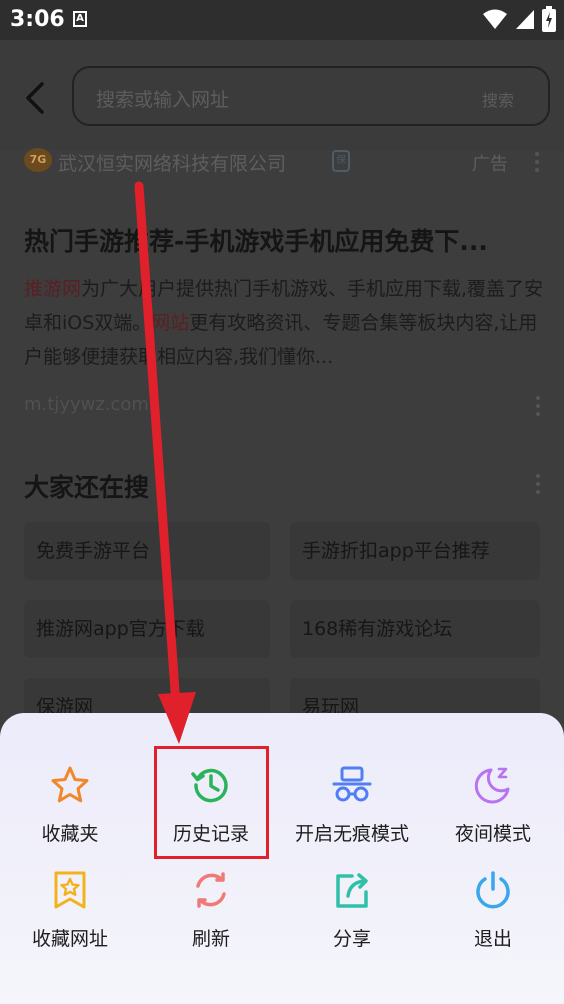 The width and height of the screenshot is (564, 1004). Describe the element at coordinates (69, 939) in the screenshot. I see `menu-label: 收藏网址` at that location.